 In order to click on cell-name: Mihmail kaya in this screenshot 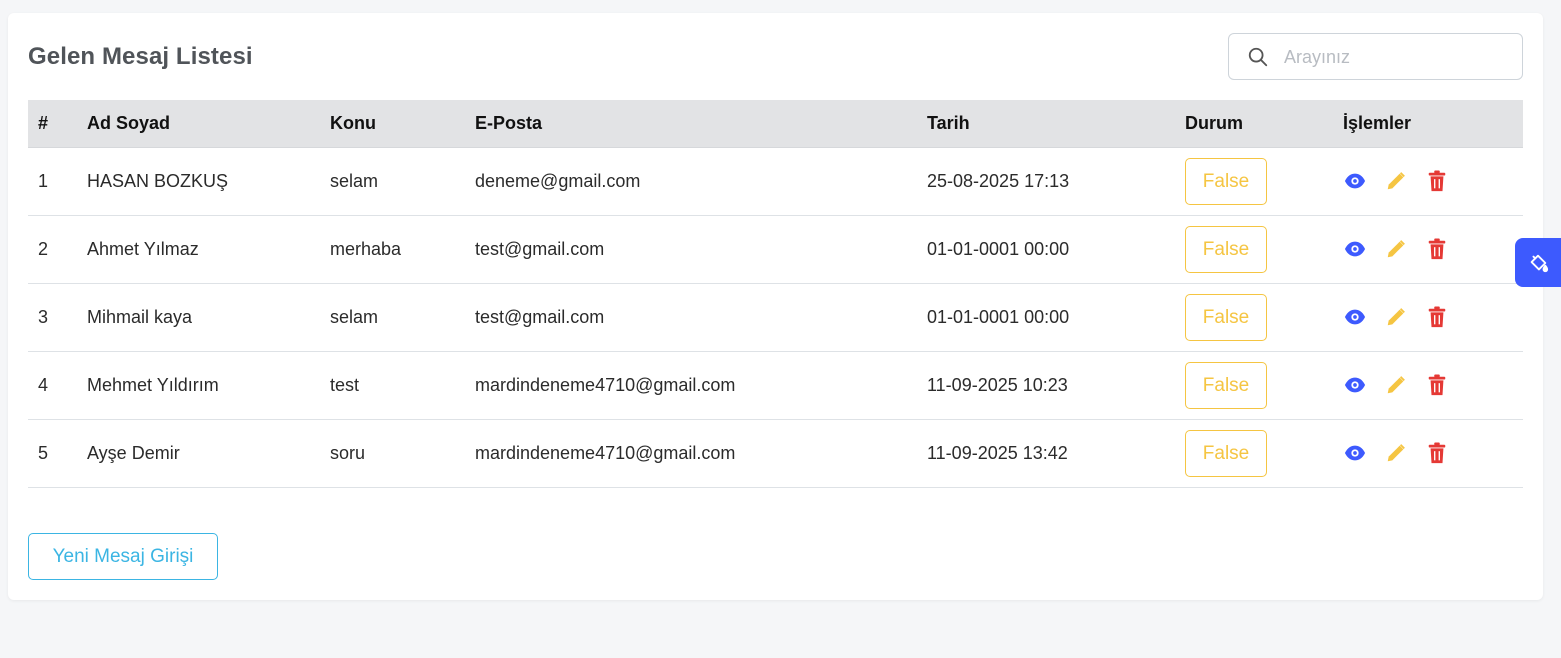, I will do `click(198, 317)`.